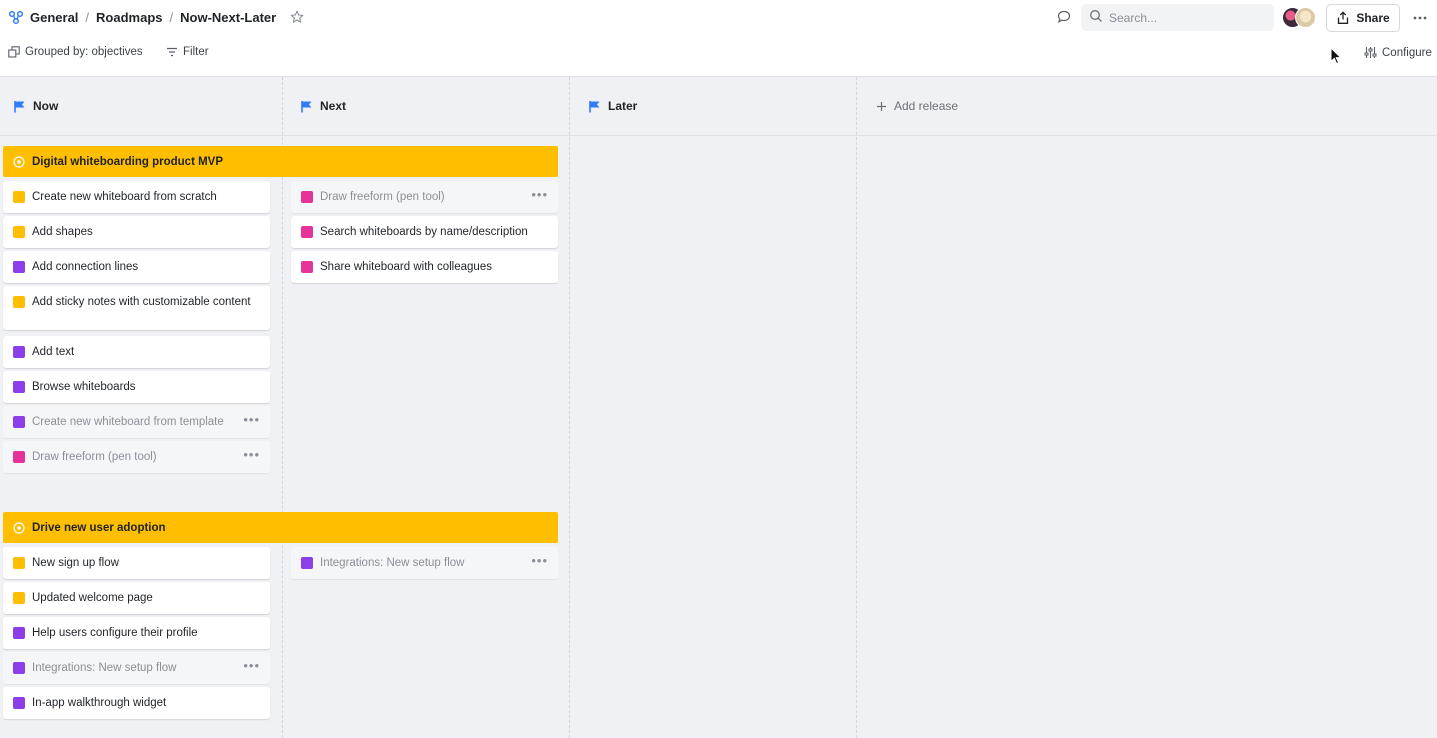 This screenshot has height=738, width=1437. I want to click on search-input, so click(1184, 17).